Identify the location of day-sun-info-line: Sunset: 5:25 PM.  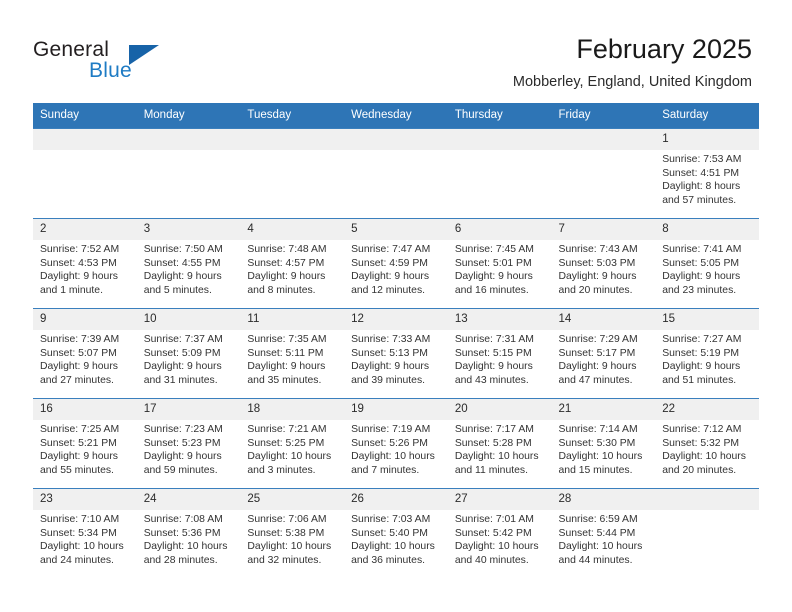
(286, 443).